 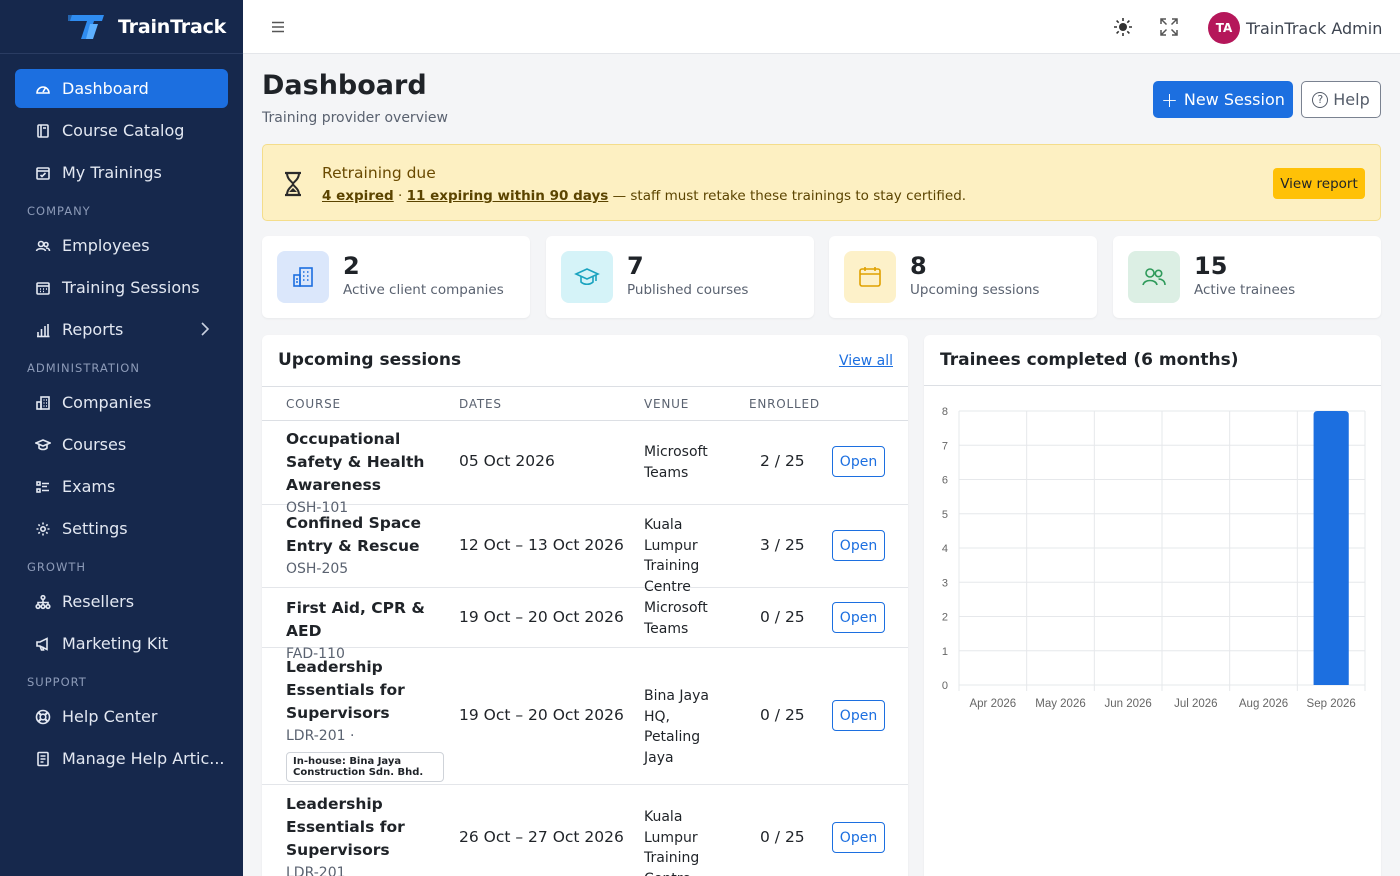 I want to click on expiring-link: 11 expiring within 90 days, so click(x=508, y=196).